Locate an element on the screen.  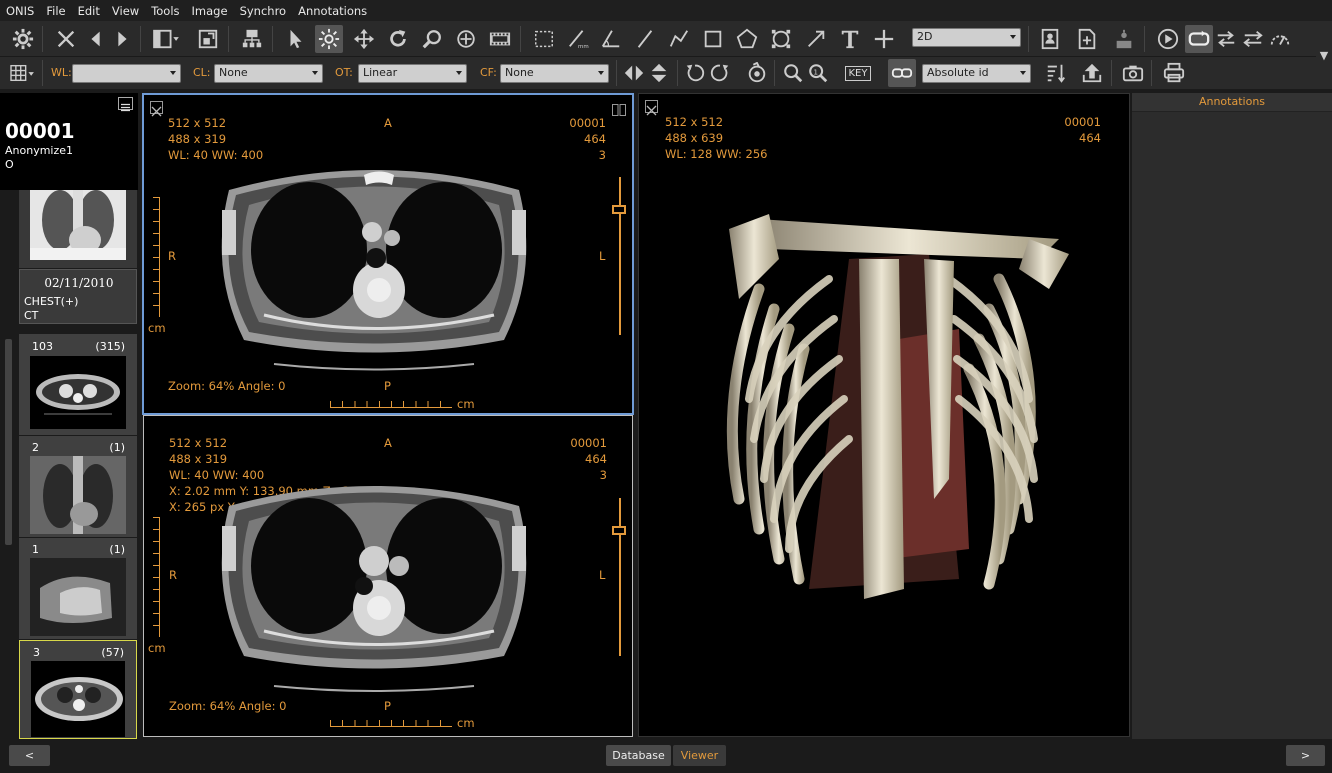
polyline-icon is located at coordinates (679, 39).